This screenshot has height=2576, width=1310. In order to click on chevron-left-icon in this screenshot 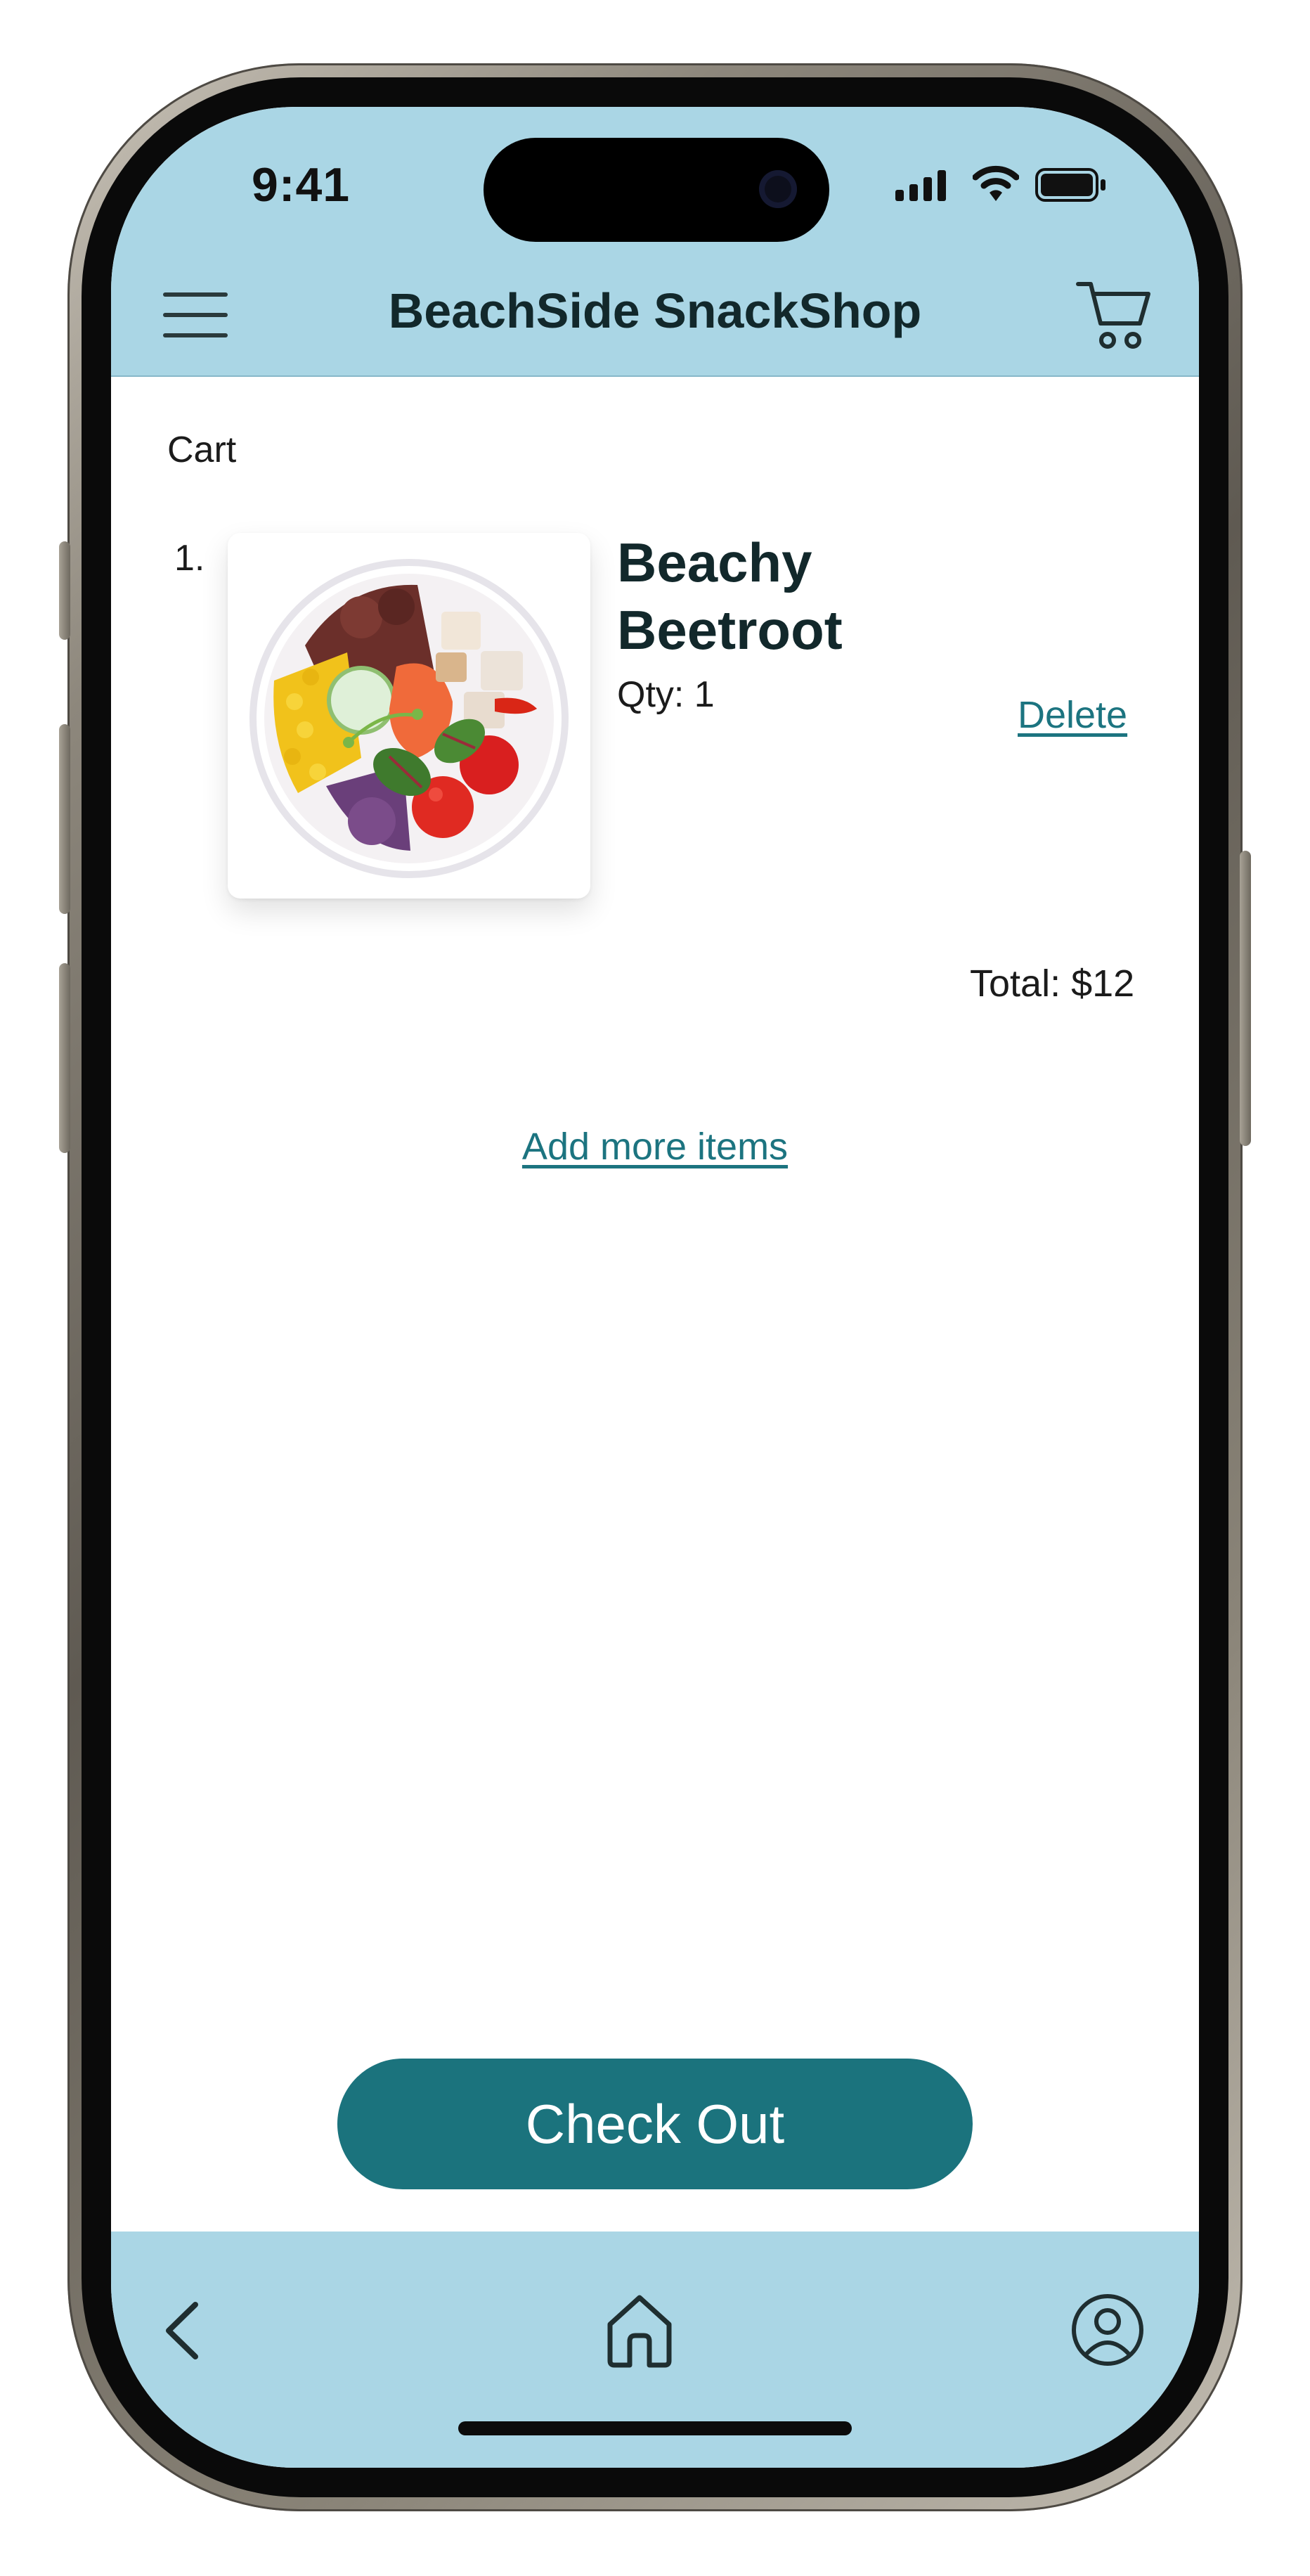, I will do `click(183, 2330)`.